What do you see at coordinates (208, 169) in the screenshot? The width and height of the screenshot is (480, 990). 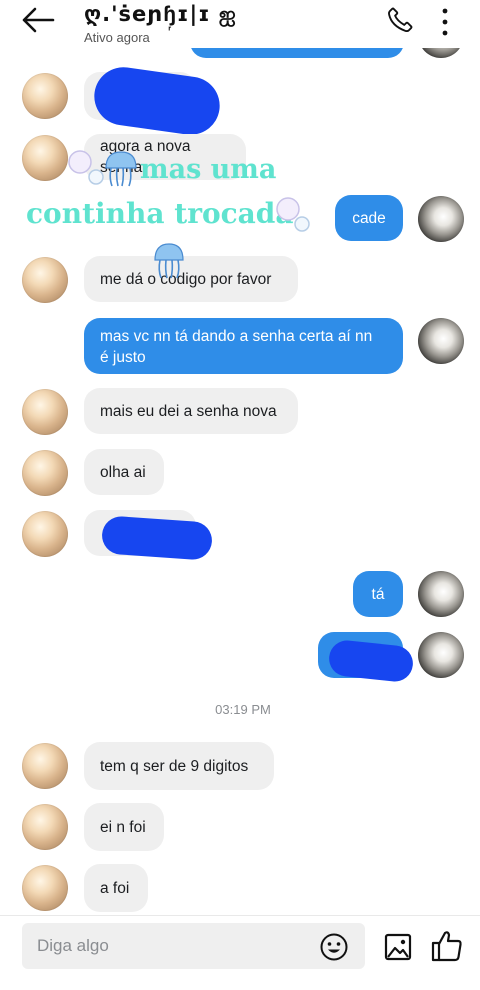 I see `overlay-caption-line1: mas uma` at bounding box center [208, 169].